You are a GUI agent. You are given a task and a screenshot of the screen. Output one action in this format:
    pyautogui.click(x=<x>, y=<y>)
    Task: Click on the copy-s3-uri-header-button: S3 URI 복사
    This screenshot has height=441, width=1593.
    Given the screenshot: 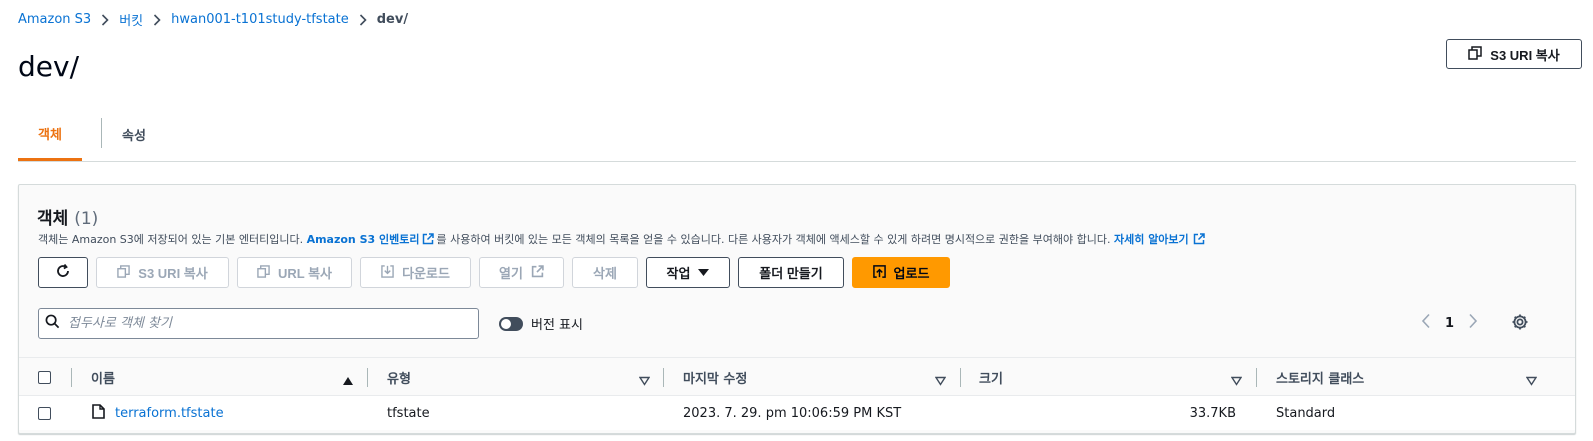 What is the action you would take?
    pyautogui.click(x=1514, y=54)
    